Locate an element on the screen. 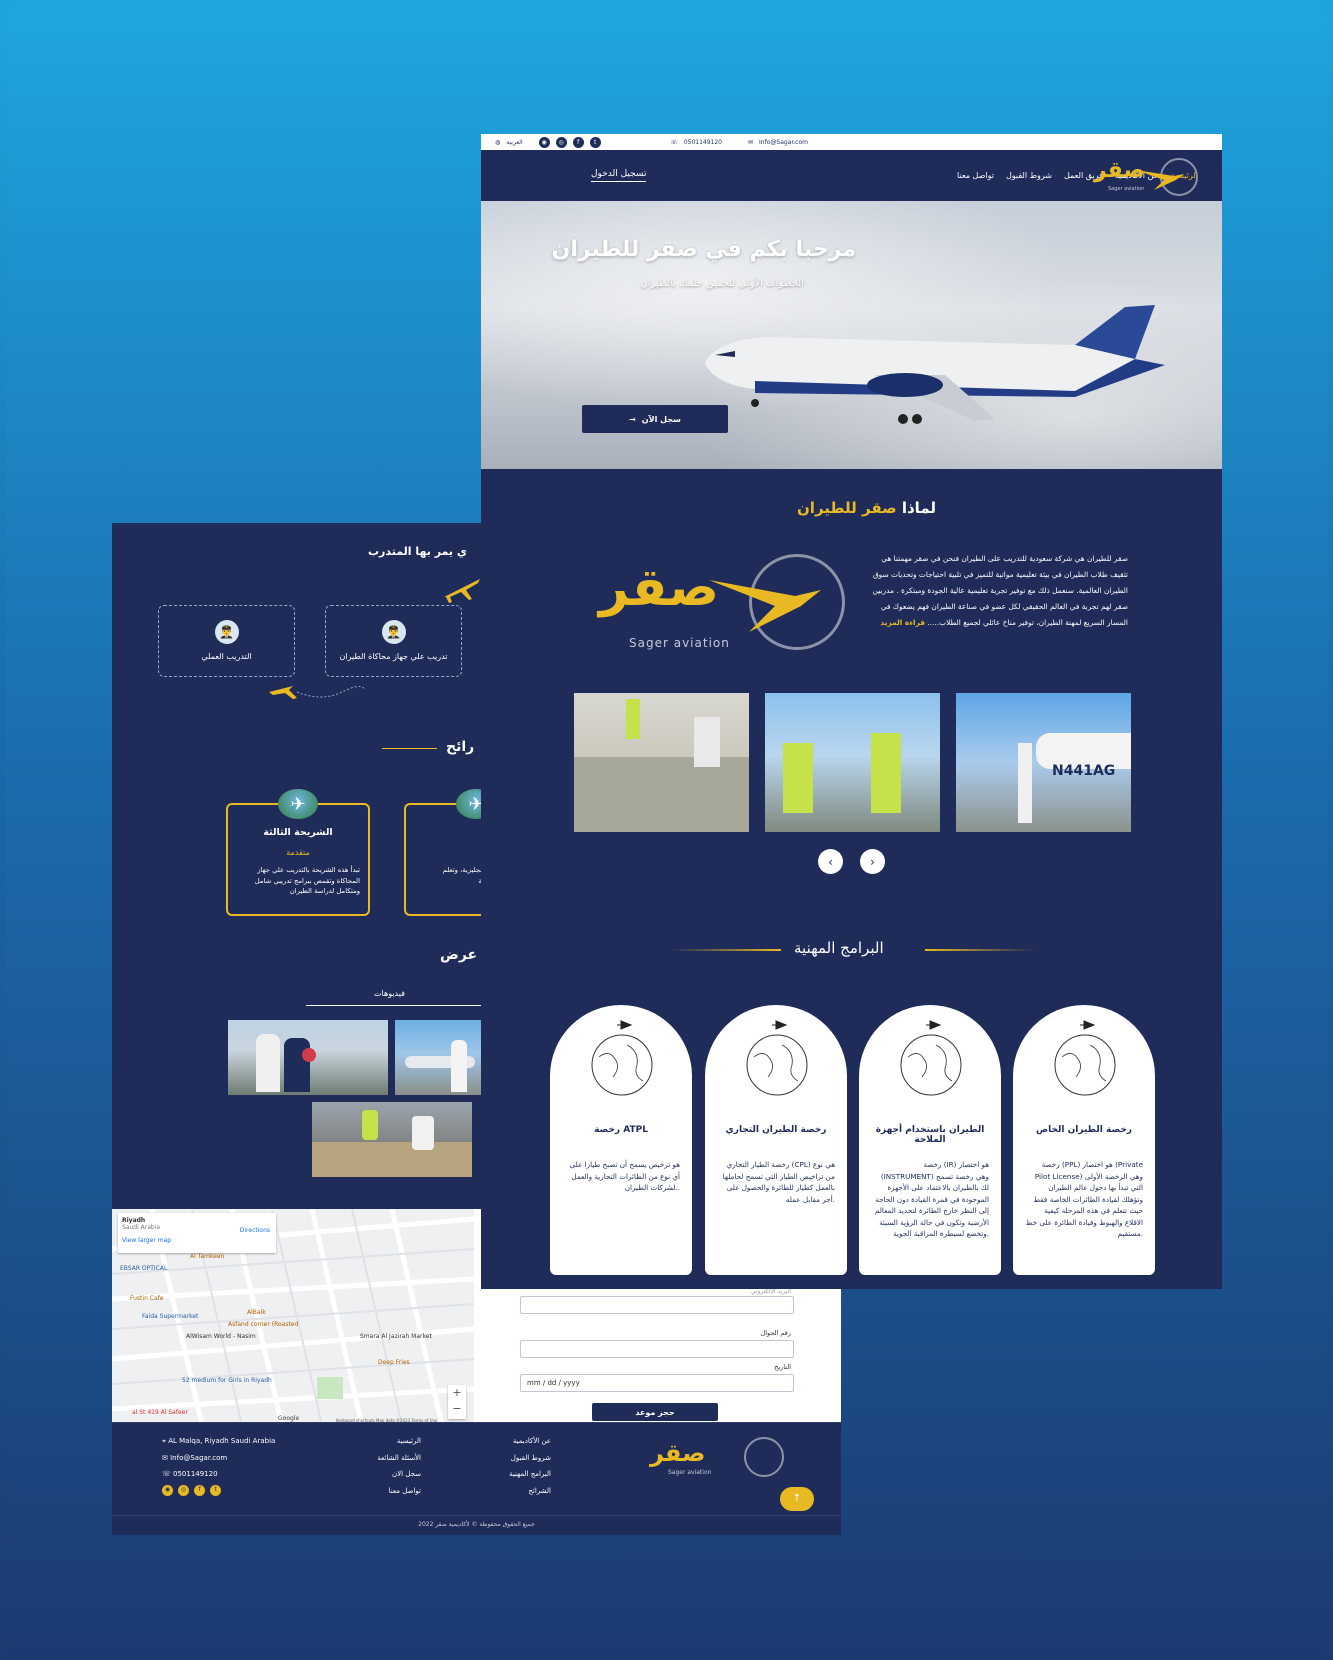 The width and height of the screenshot is (1333, 1660). map-label: 52 medium for Girls in Riyadh is located at coordinates (227, 1380).